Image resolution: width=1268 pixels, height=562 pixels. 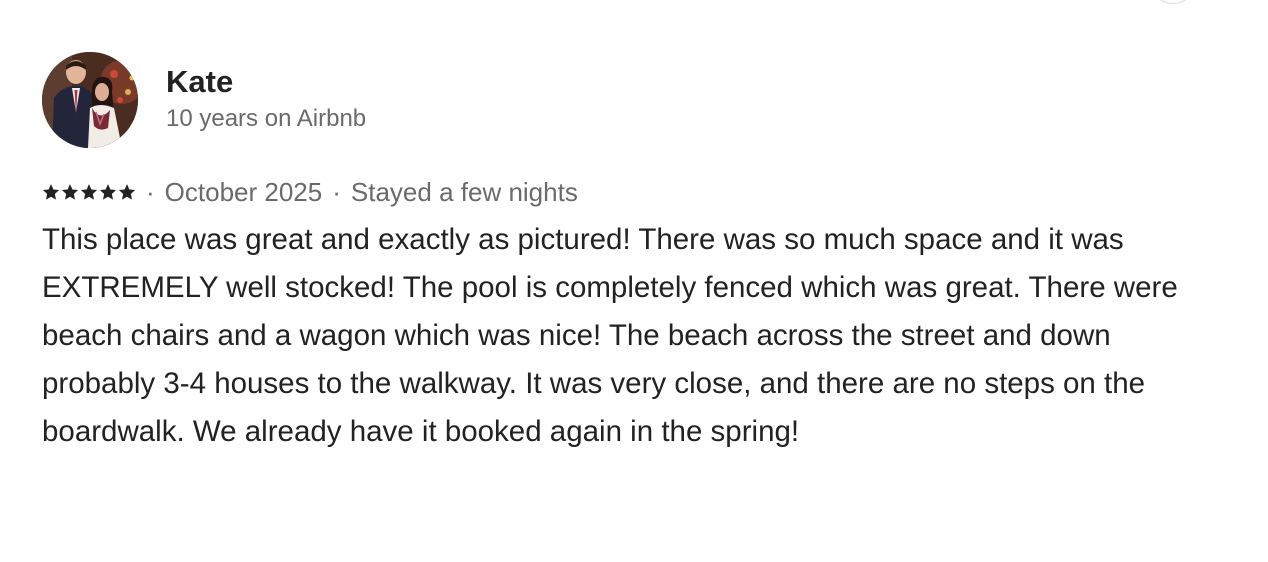 I want to click on review-date: October 2025, so click(x=243, y=192).